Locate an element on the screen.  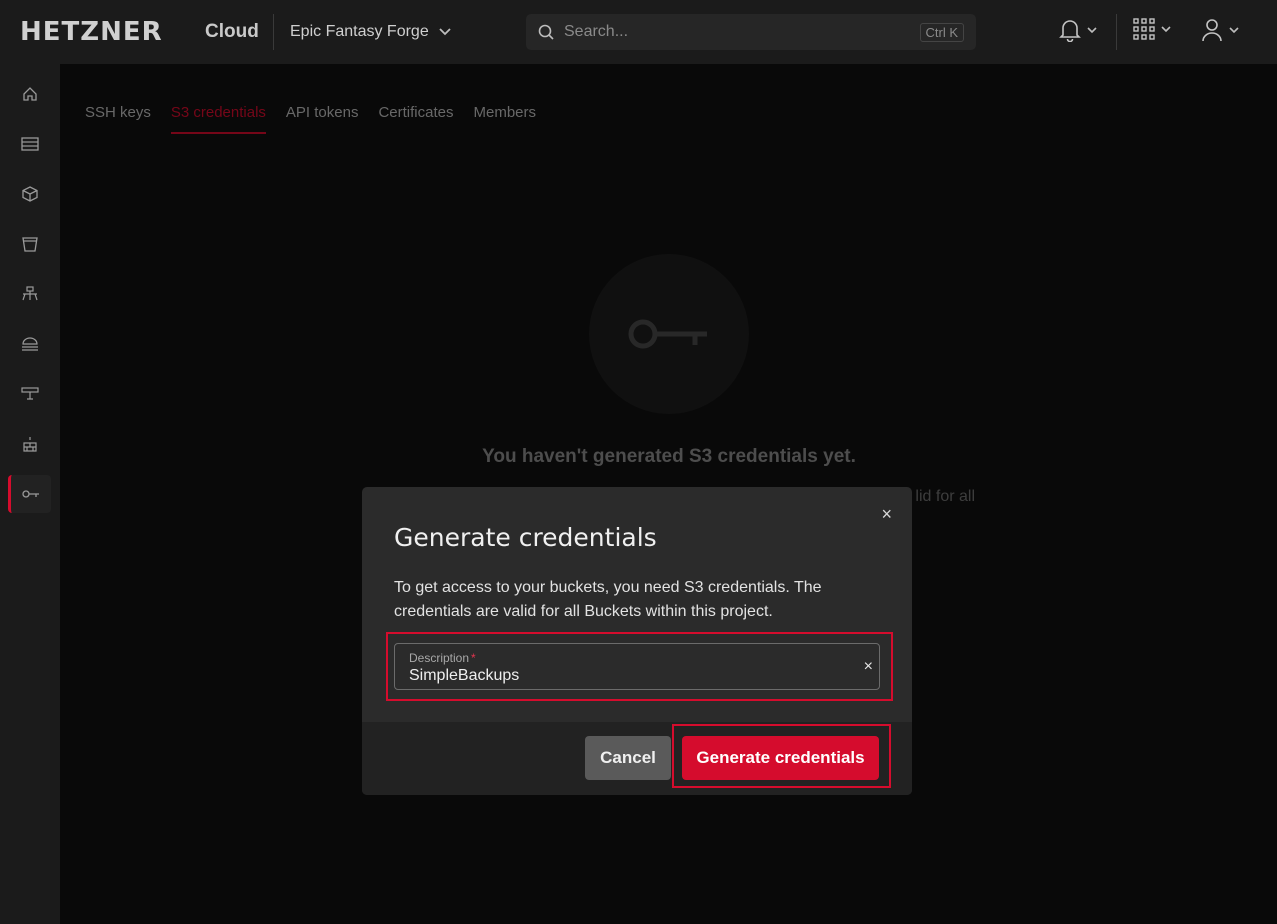
servers-icon is located at coordinates (29, 144).